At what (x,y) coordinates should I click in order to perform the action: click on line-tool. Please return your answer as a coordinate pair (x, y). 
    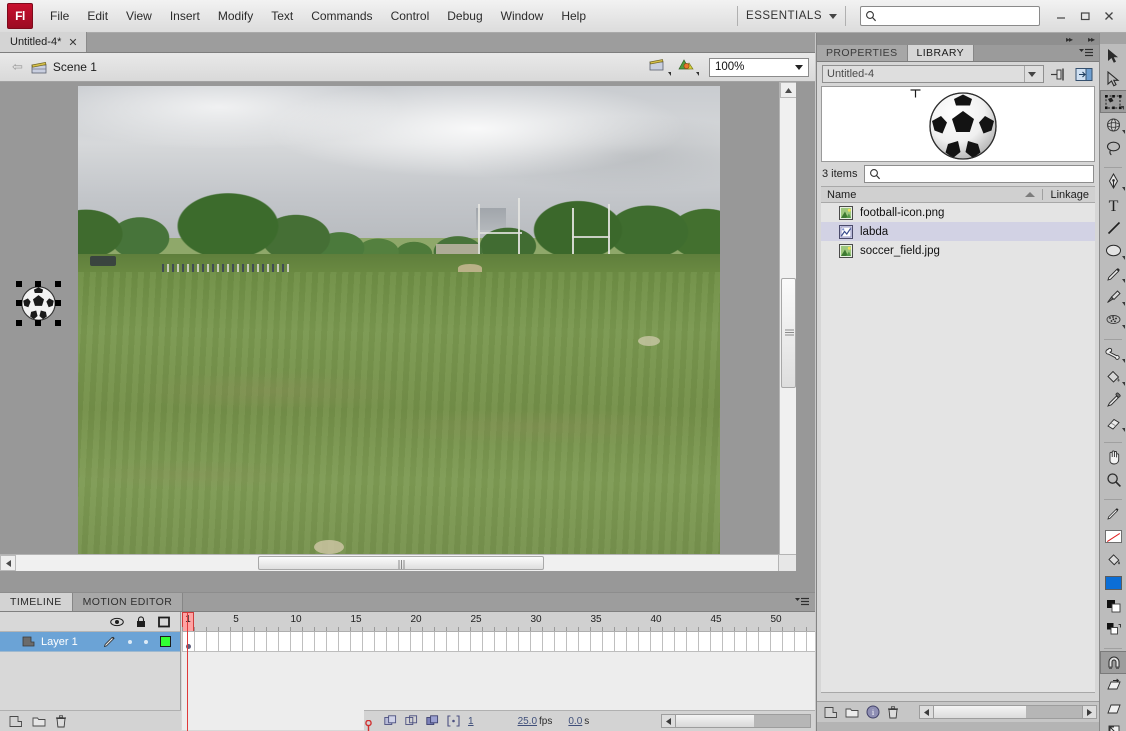
    Looking at the image, I should click on (1113, 227).